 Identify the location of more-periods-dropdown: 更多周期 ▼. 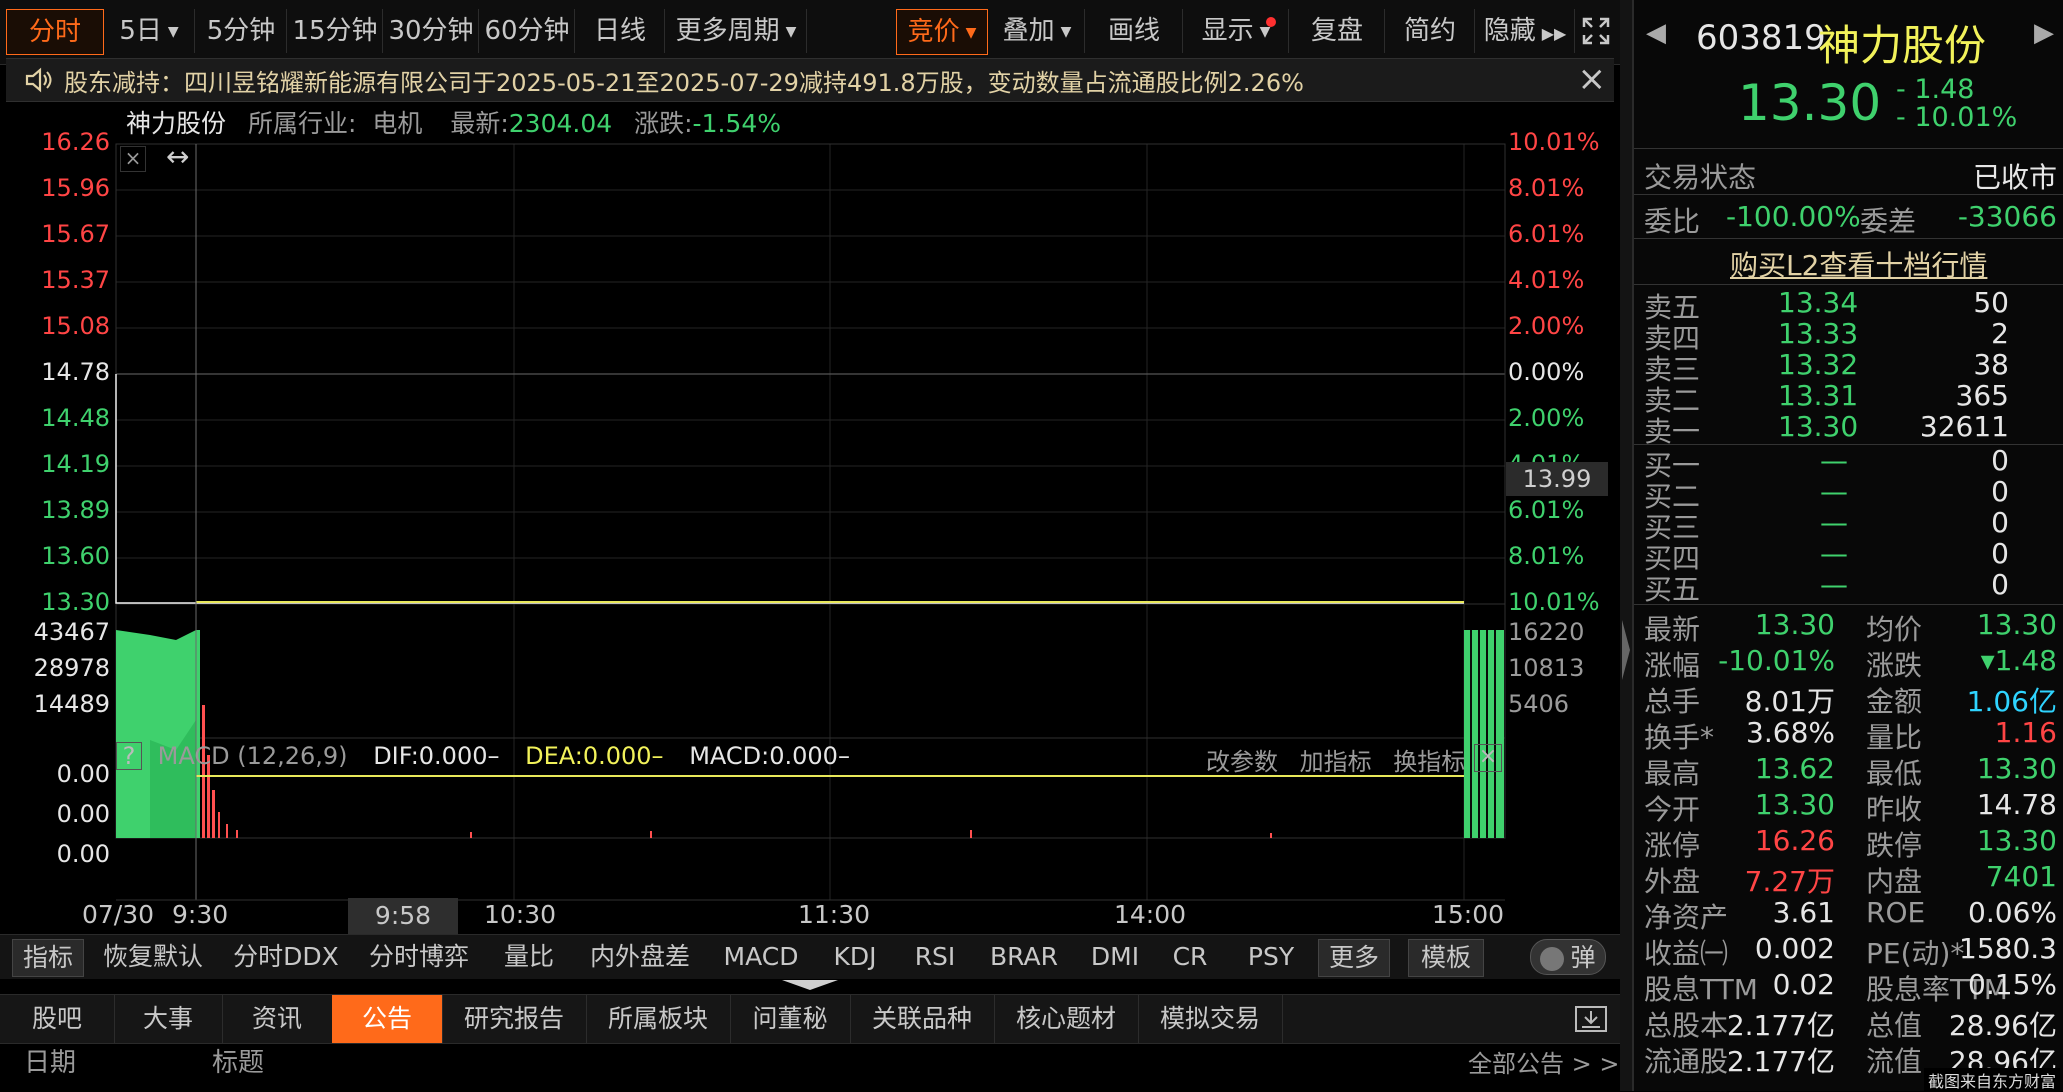
(736, 31).